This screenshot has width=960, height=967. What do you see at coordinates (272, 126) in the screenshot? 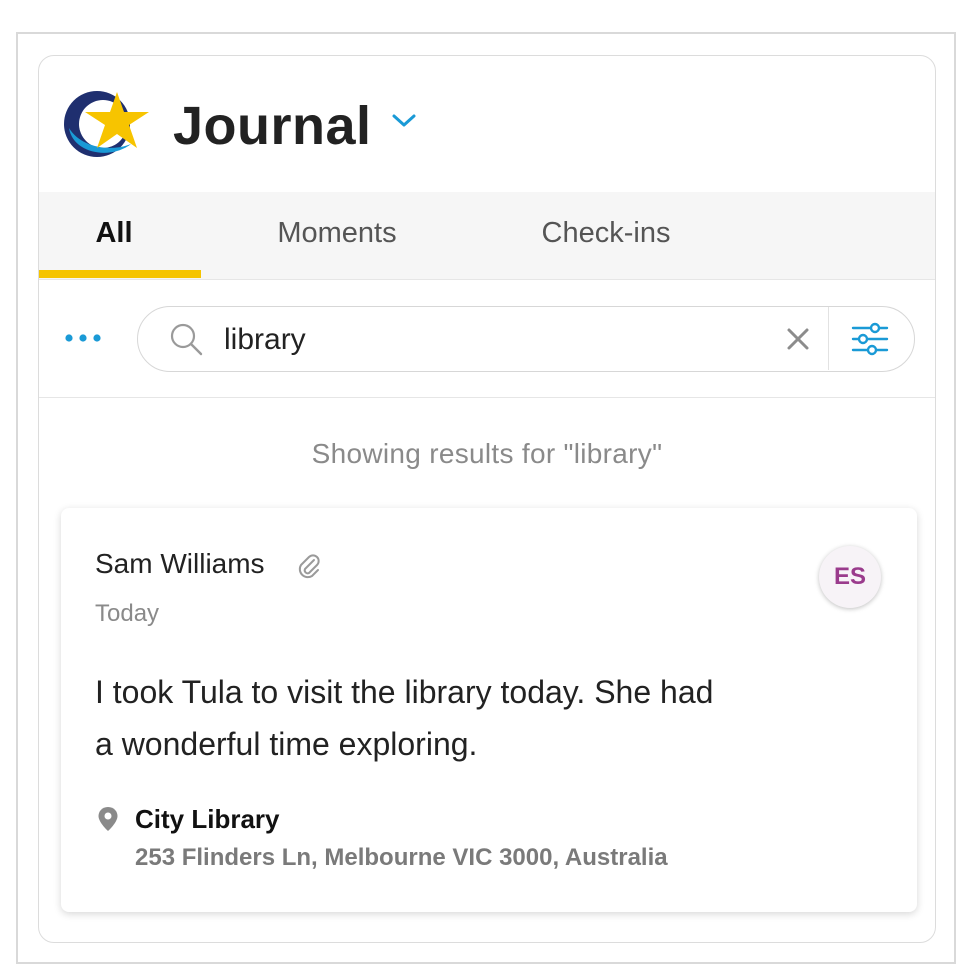
I see `page-title: Journal` at bounding box center [272, 126].